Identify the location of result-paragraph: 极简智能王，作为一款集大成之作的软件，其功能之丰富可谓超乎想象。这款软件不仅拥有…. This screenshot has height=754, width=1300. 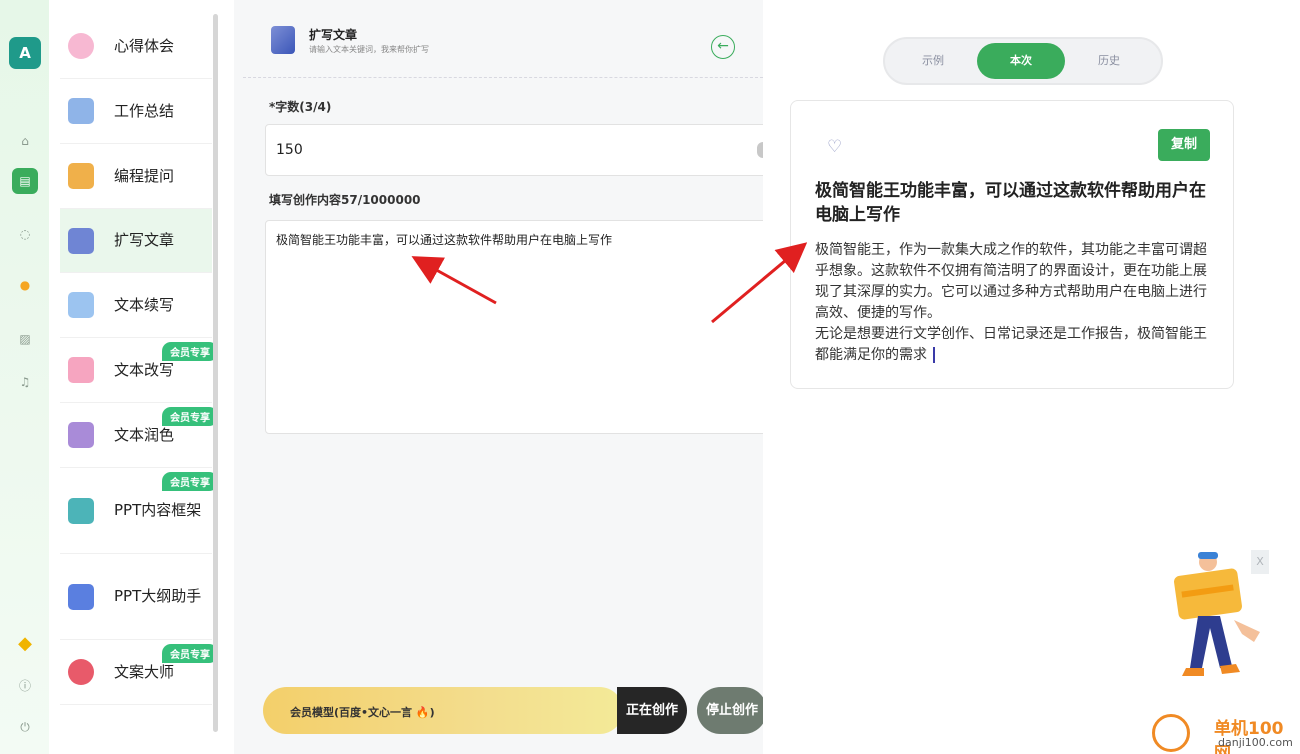
(1011, 281).